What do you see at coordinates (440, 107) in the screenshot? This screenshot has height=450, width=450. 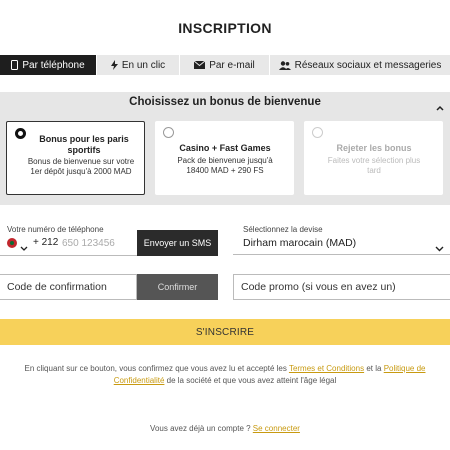 I see `chevron-up-icon` at bounding box center [440, 107].